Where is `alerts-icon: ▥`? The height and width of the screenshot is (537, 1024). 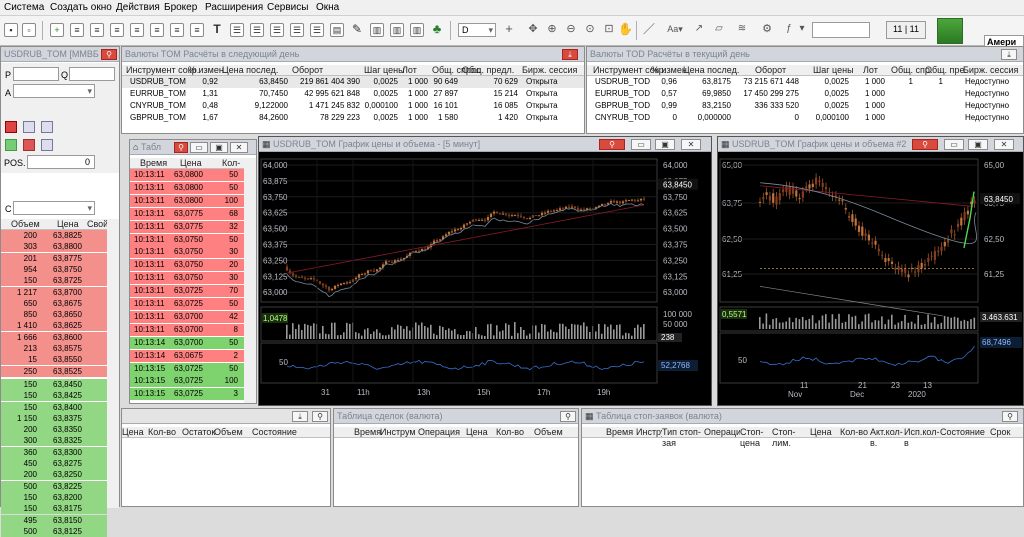 alerts-icon: ▥ is located at coordinates (397, 30).